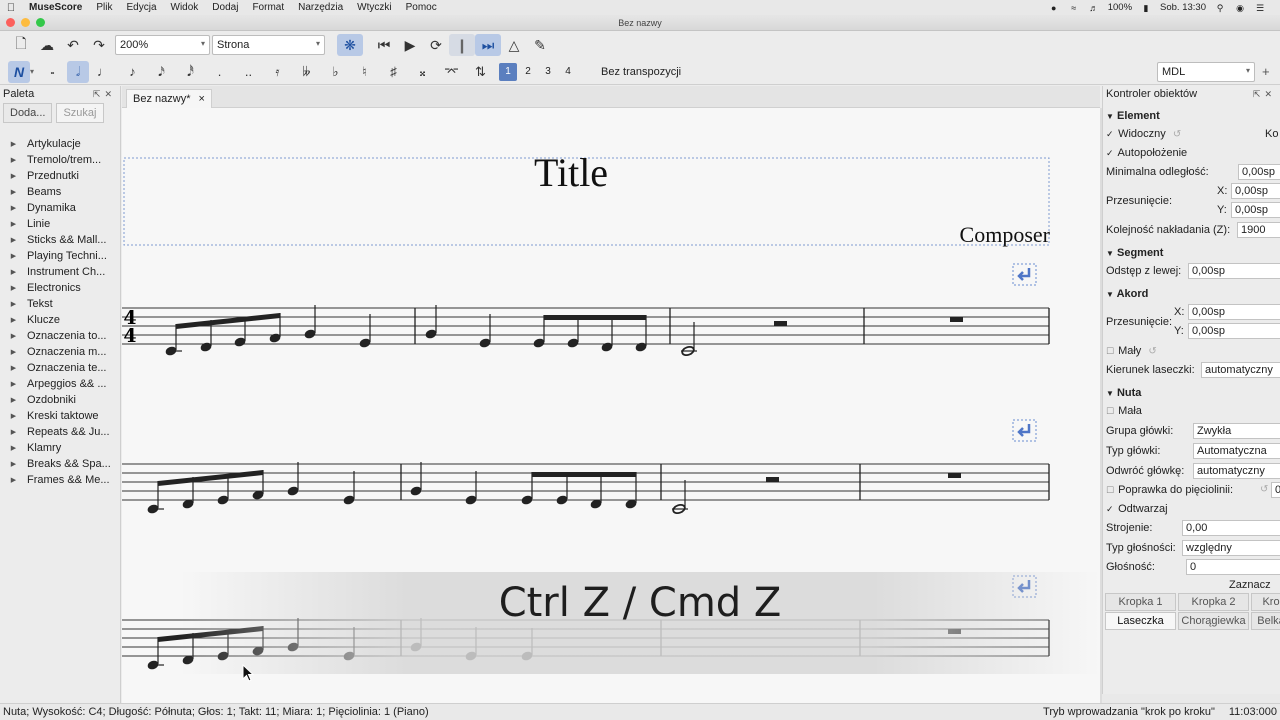  I want to click on panel-float-close-icon: ⇱✕, so click(1266, 94).